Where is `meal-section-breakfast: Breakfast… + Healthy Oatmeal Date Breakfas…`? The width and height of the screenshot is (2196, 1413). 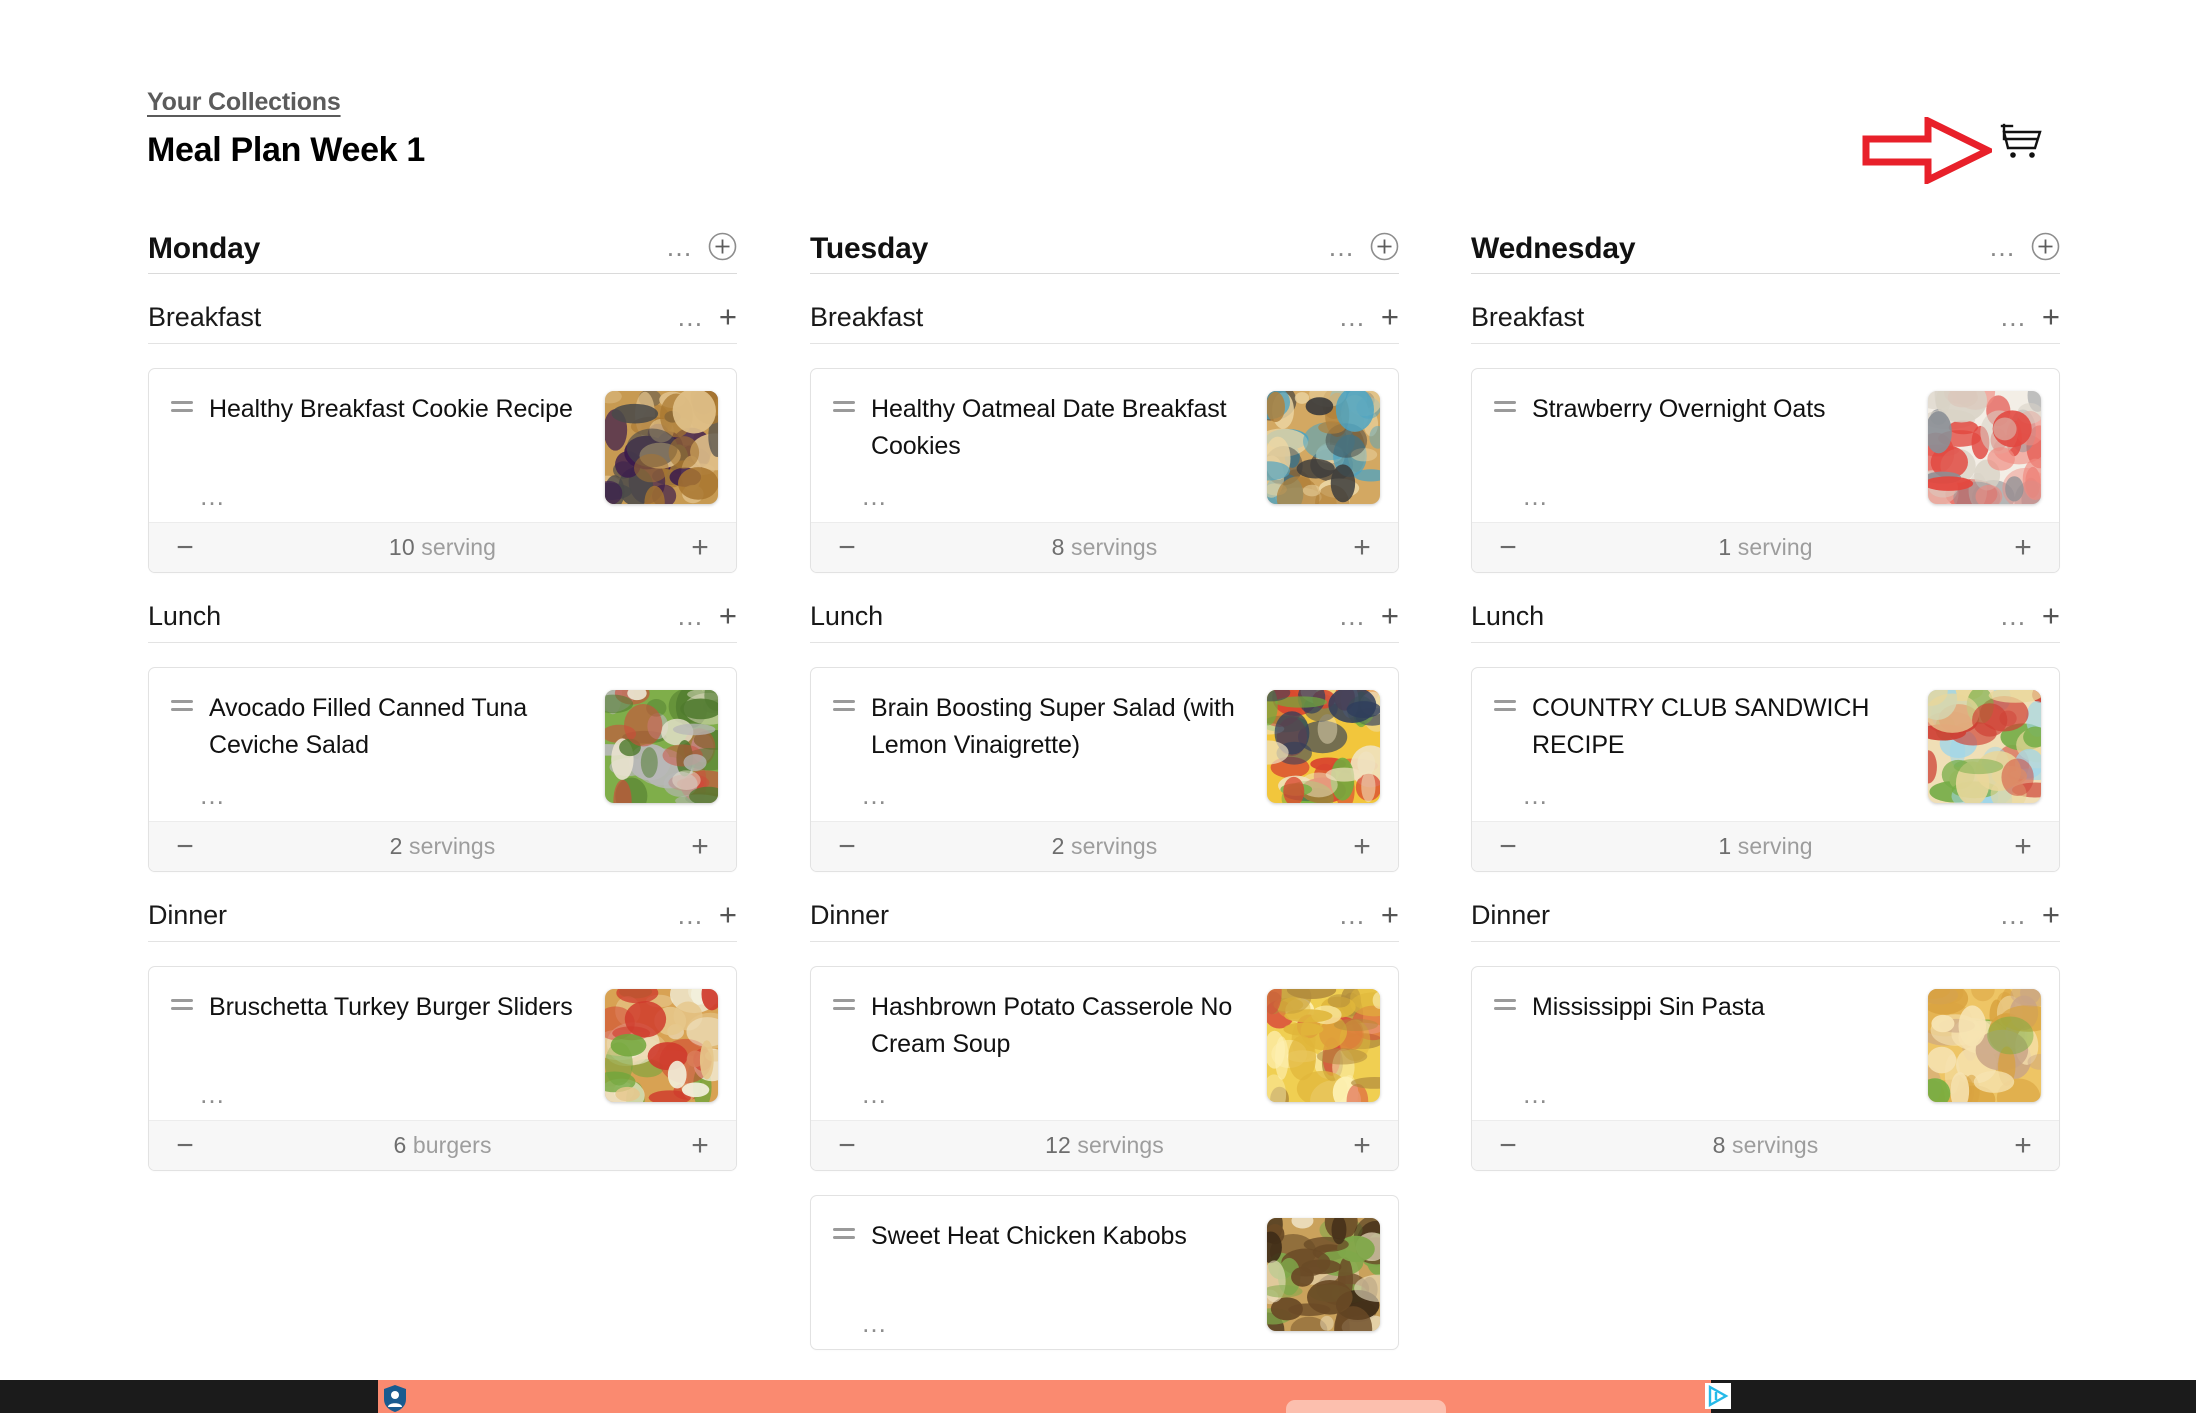 meal-section-breakfast: Breakfast… + Healthy Oatmeal Date Breakfas… is located at coordinates (1104, 436).